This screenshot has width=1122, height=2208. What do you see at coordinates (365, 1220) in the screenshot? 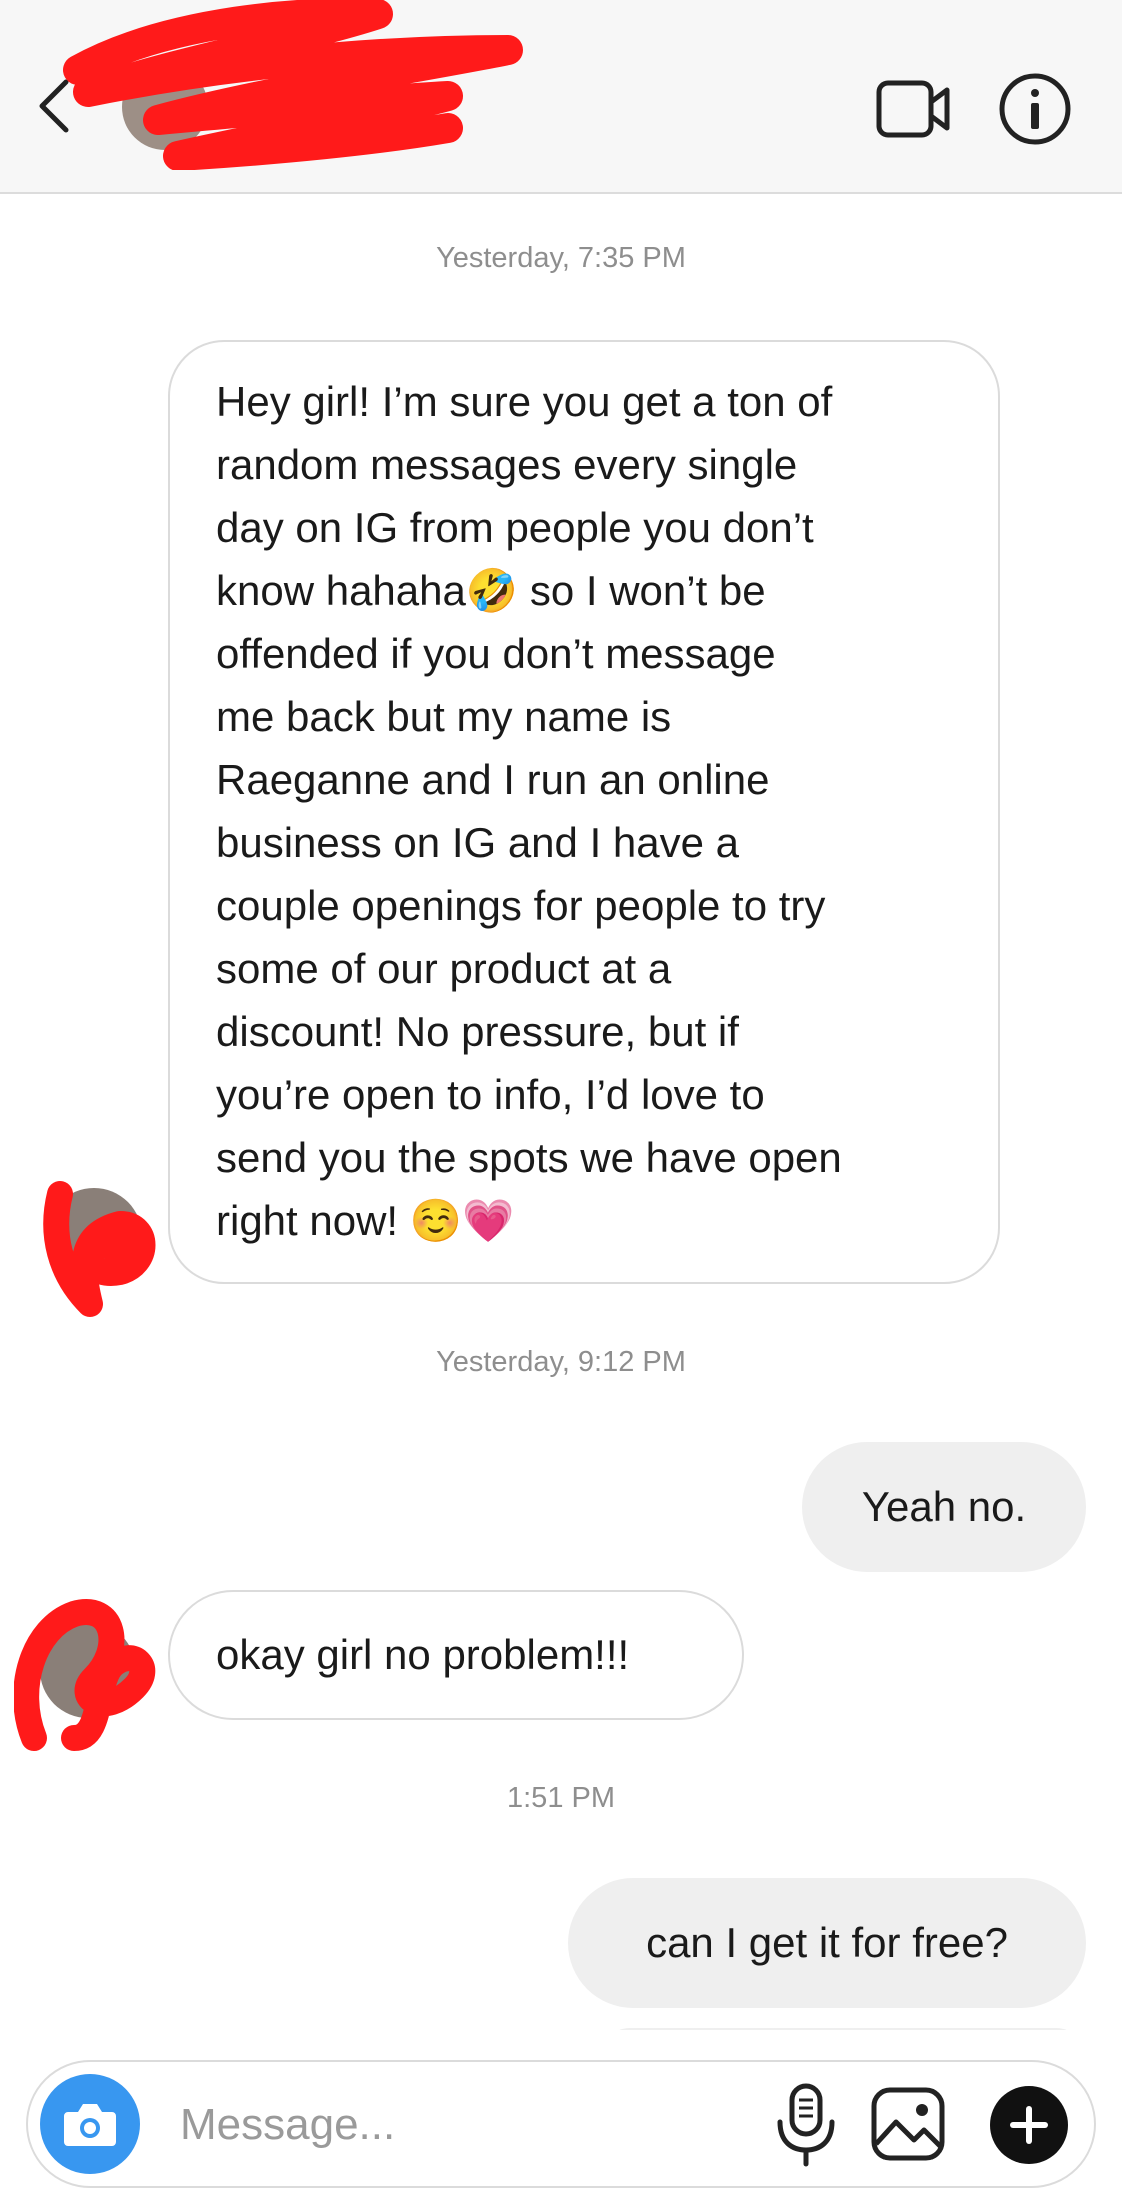
I see `message-line: right now! ☺️💗` at bounding box center [365, 1220].